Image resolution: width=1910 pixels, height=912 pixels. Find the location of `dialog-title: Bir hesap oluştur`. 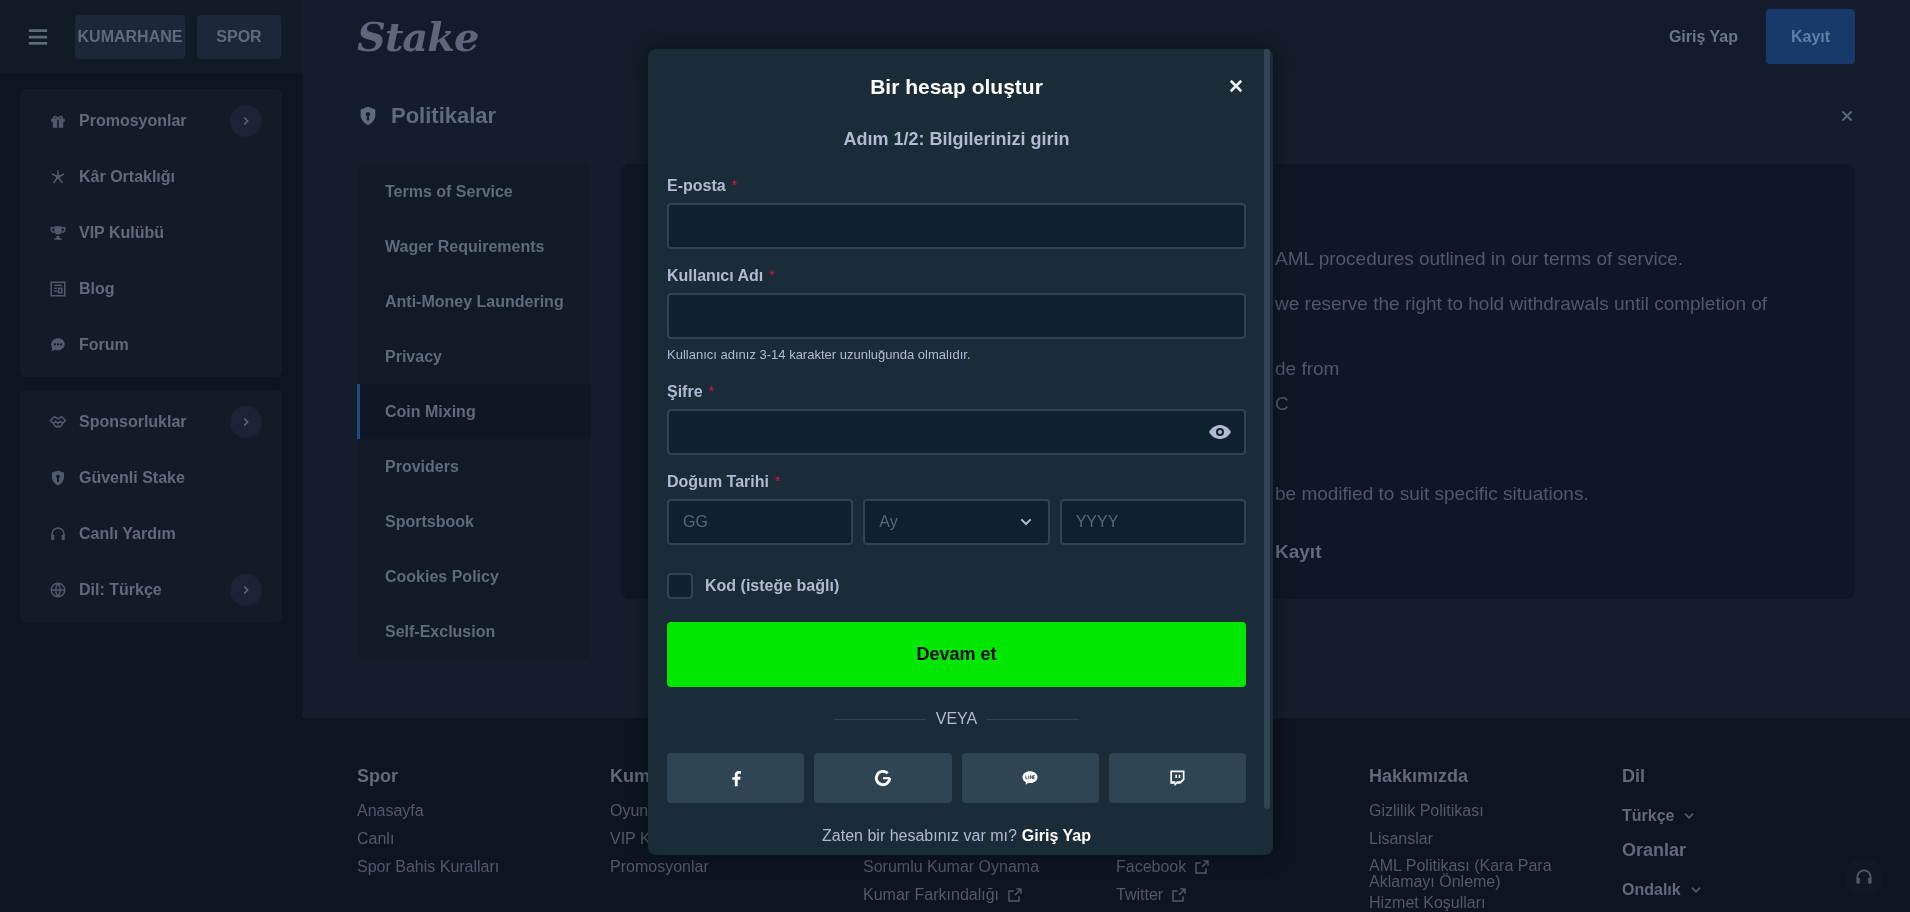

dialog-title: Bir hesap oluştur is located at coordinates (956, 87).